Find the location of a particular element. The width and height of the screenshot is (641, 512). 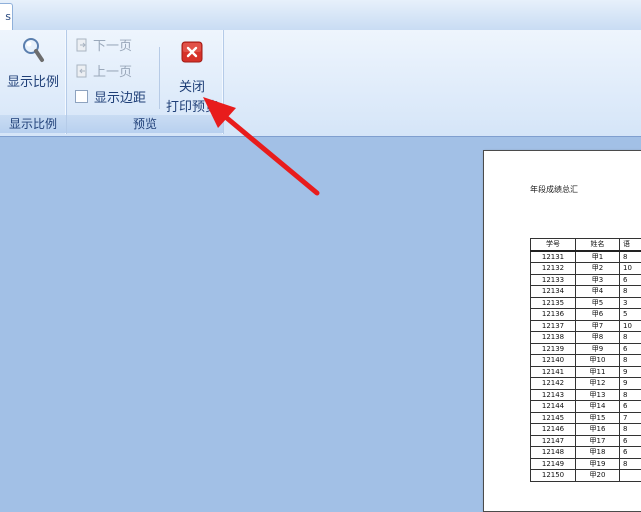

table-row: 12149甲198 is located at coordinates (586, 464).